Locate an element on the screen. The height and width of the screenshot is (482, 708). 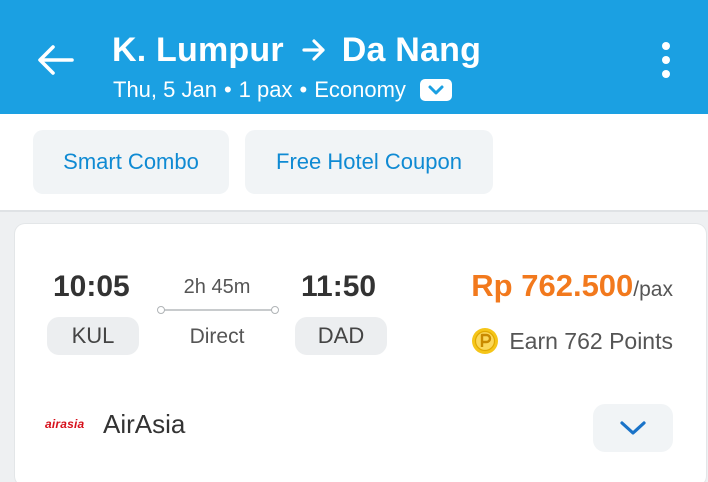
points-coin-icon is located at coordinates (485, 341).